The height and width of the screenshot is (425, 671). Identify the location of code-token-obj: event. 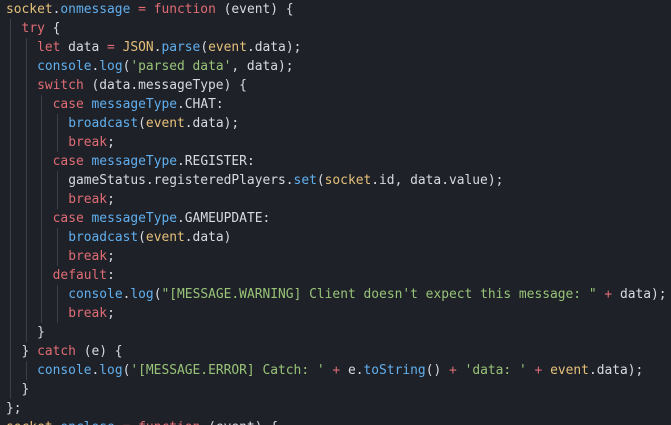
(569, 370).